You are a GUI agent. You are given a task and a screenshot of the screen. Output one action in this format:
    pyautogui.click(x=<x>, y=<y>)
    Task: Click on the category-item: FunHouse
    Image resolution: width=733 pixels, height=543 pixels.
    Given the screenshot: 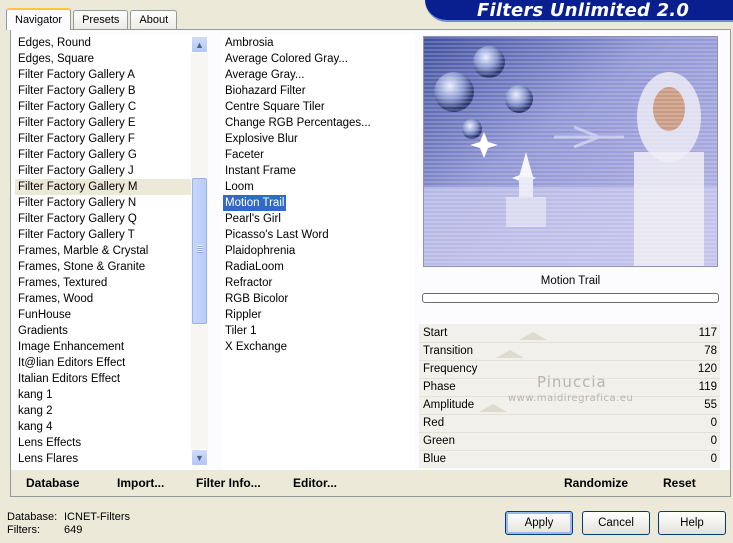 What is the action you would take?
    pyautogui.click(x=111, y=315)
    